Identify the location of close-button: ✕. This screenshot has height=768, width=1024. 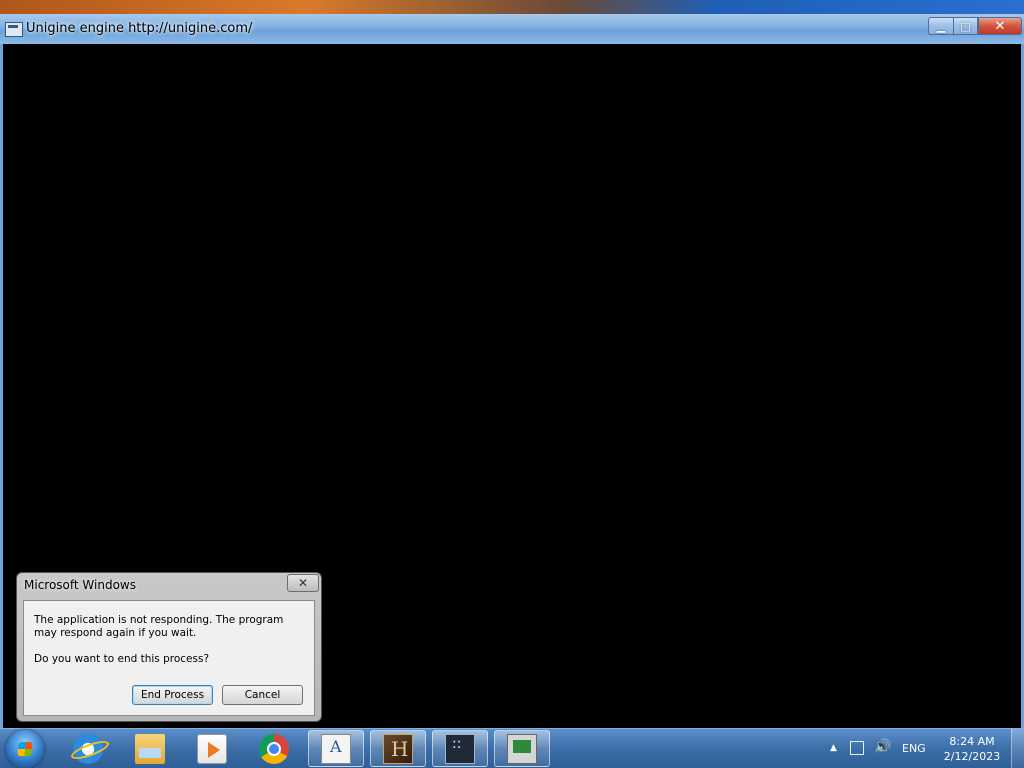
(1000, 26).